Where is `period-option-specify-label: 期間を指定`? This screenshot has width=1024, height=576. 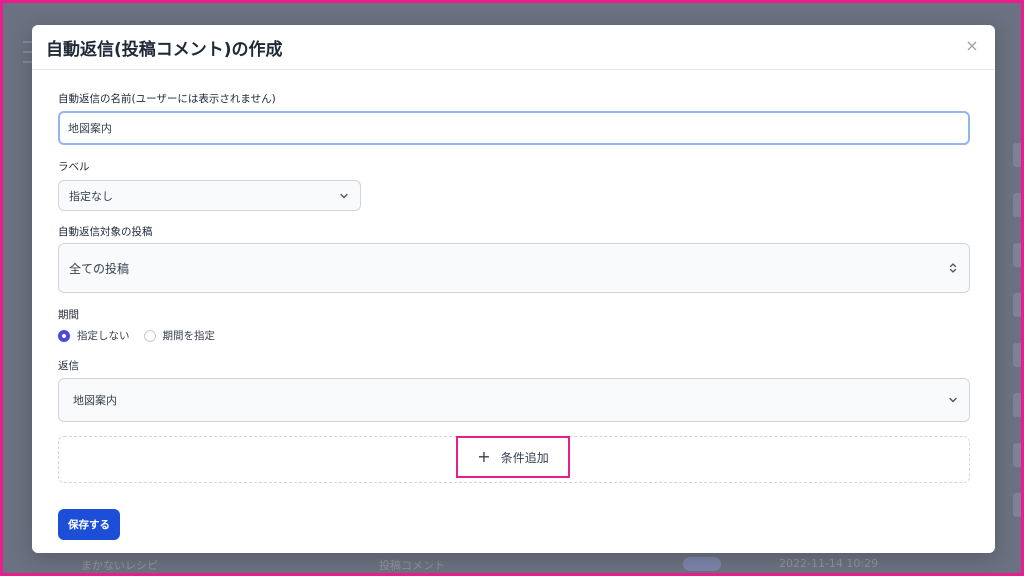
period-option-specify-label: 期間を指定 is located at coordinates (189, 336).